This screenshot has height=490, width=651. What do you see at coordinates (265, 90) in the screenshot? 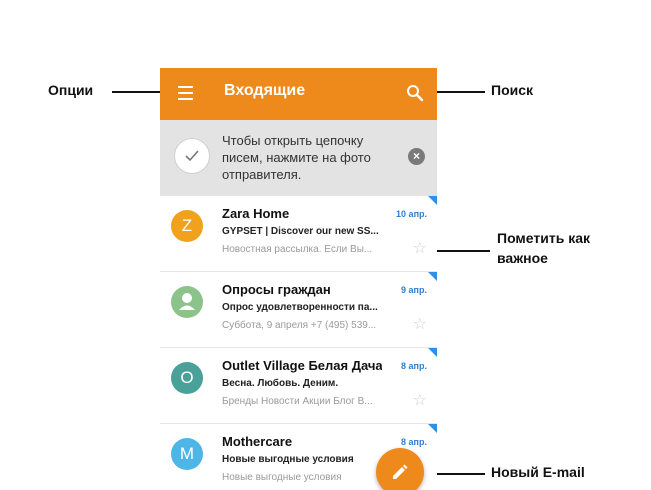
I see `inbox-title: Входящие` at bounding box center [265, 90].